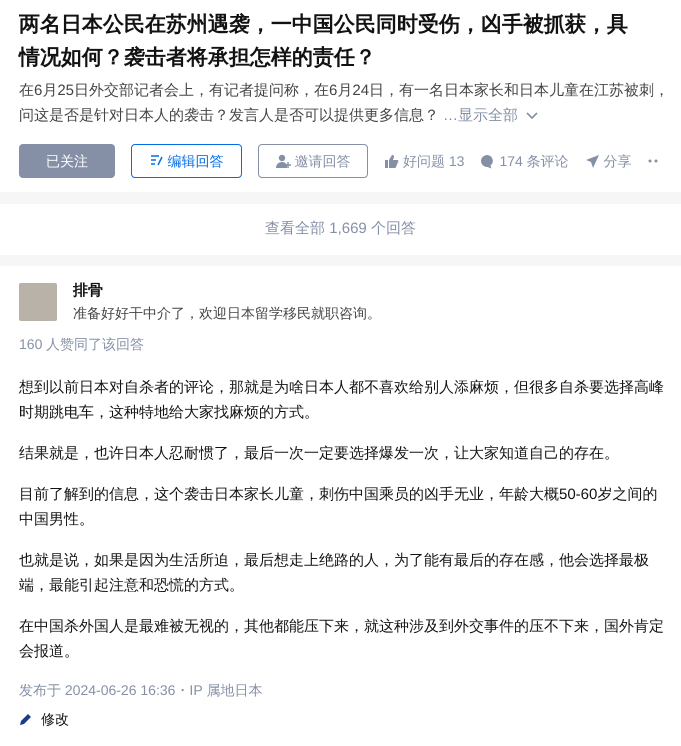  What do you see at coordinates (324, 25) in the screenshot?
I see `question-title: 两名日本公民在苏州遇袭，一中国公民同时受伤，凶手被抓获，具` at bounding box center [324, 25].